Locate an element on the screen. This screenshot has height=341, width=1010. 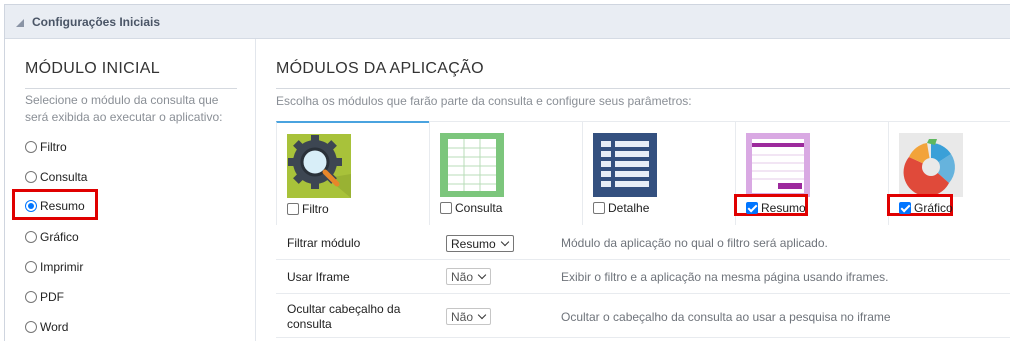
select-value: Resumo is located at coordinates (473, 243).